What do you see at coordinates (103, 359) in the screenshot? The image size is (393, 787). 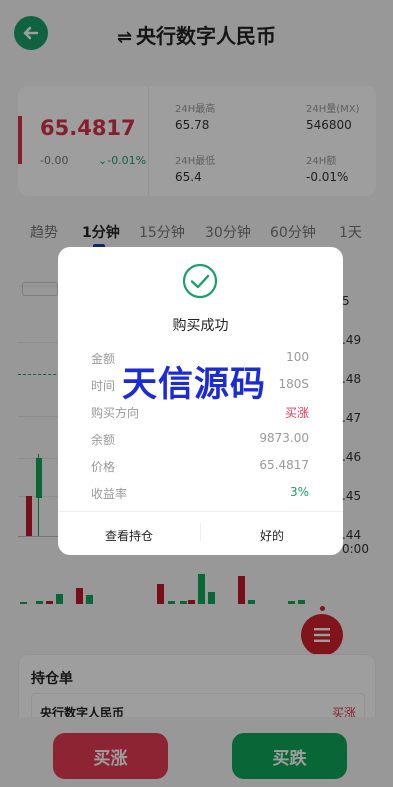 I see `amount-label: 金额` at bounding box center [103, 359].